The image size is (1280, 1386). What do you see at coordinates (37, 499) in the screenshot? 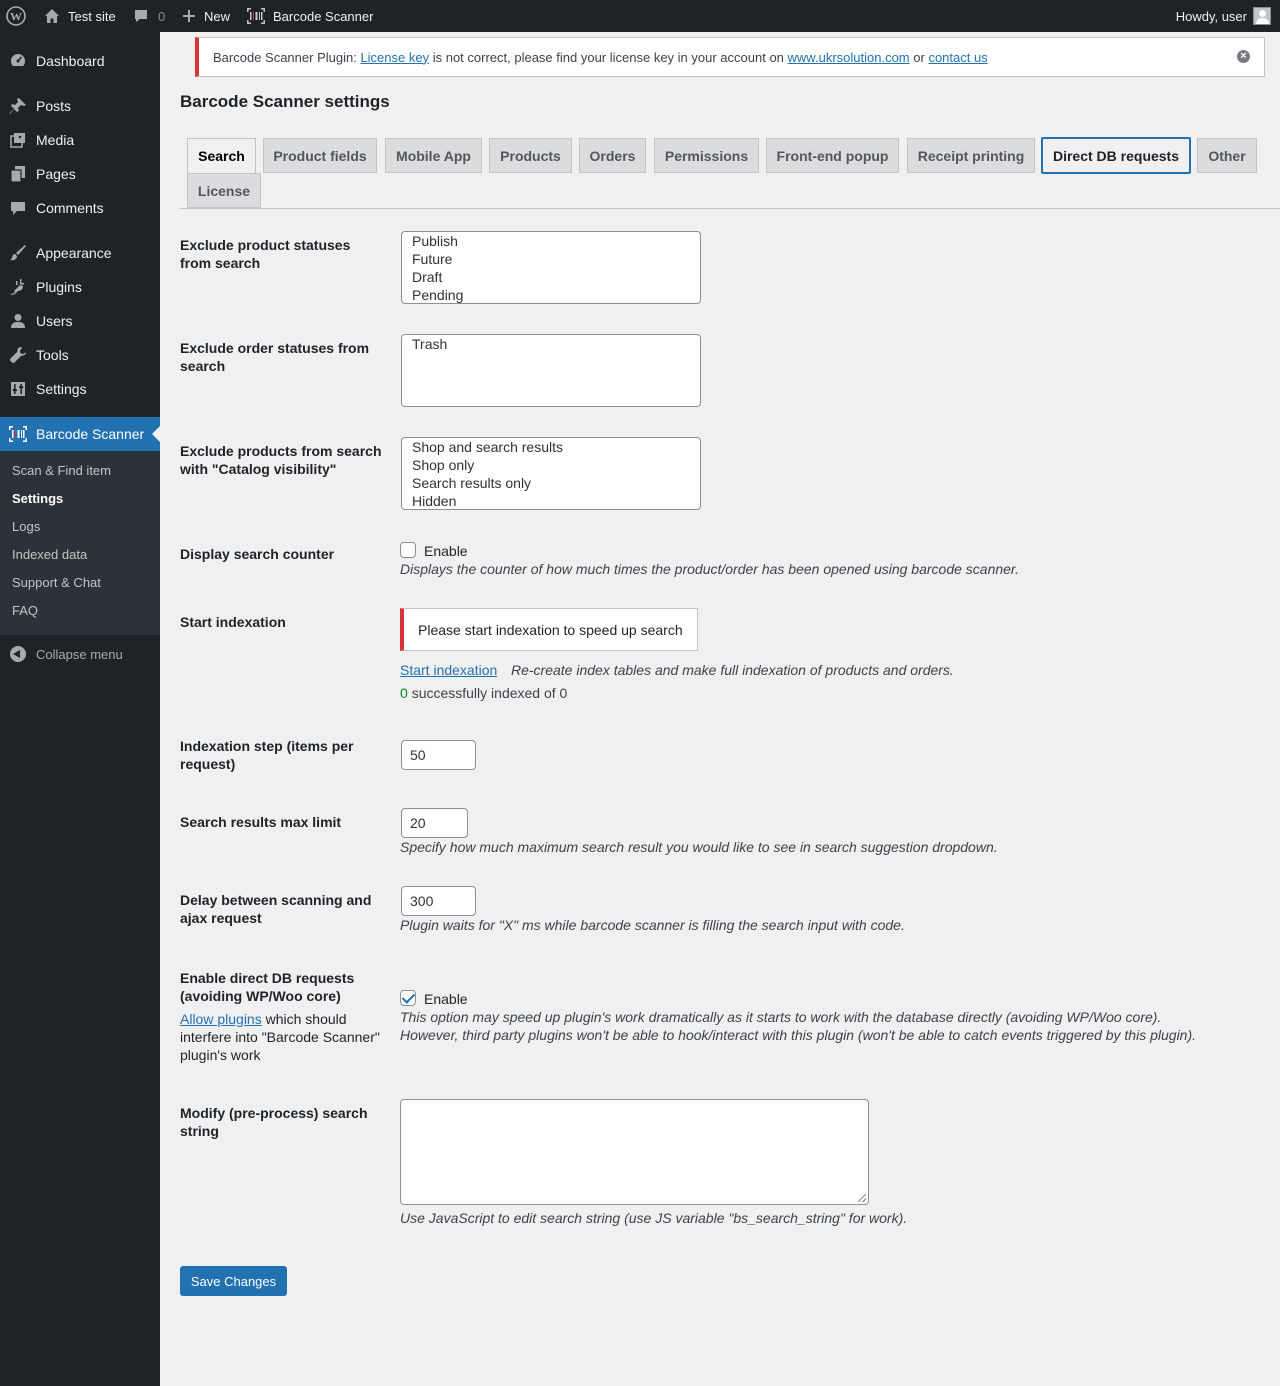
I see `submenu-item-settings: Settings` at bounding box center [37, 499].